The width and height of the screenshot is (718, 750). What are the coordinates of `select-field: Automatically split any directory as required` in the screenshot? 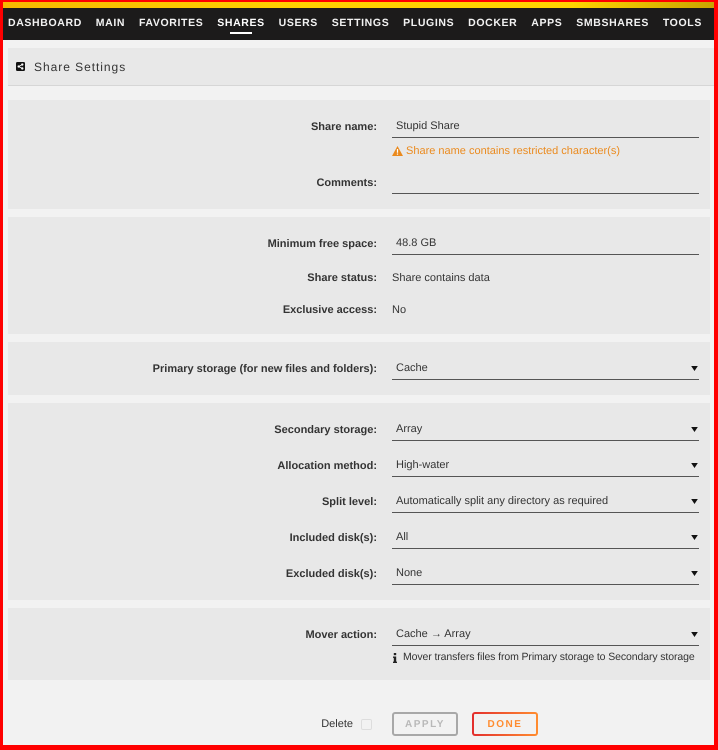 It's located at (545, 502).